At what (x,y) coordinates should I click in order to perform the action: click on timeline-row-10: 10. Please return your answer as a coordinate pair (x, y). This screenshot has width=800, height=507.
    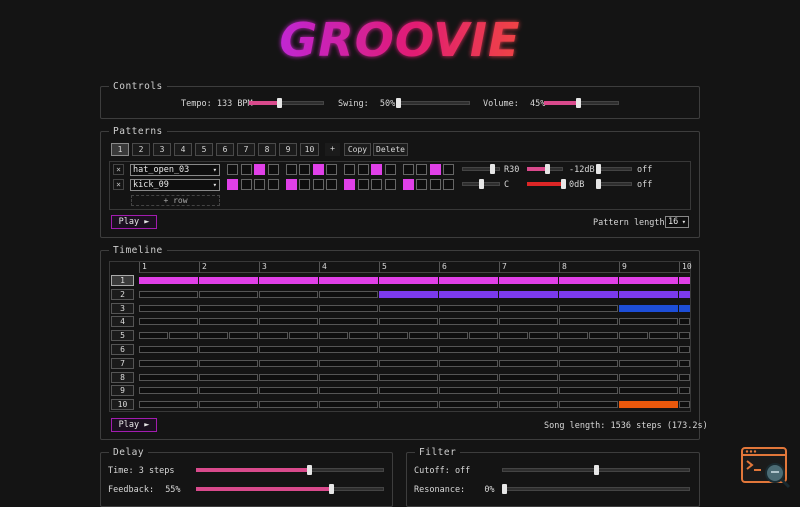
    Looking at the image, I should click on (122, 405).